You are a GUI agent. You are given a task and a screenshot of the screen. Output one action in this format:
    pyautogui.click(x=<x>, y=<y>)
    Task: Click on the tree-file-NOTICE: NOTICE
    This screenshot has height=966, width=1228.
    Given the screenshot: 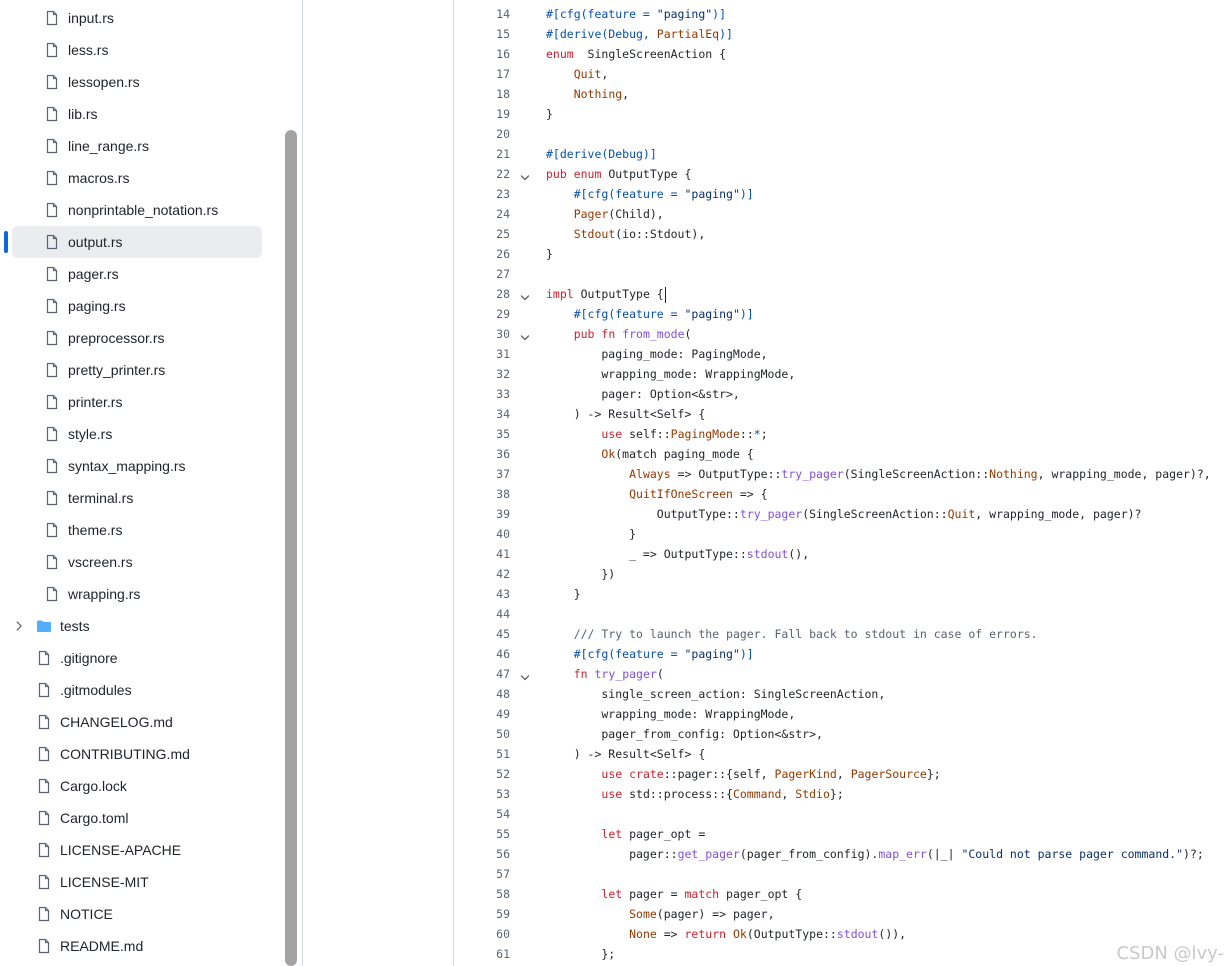 What is the action you would take?
    pyautogui.click(x=140, y=914)
    